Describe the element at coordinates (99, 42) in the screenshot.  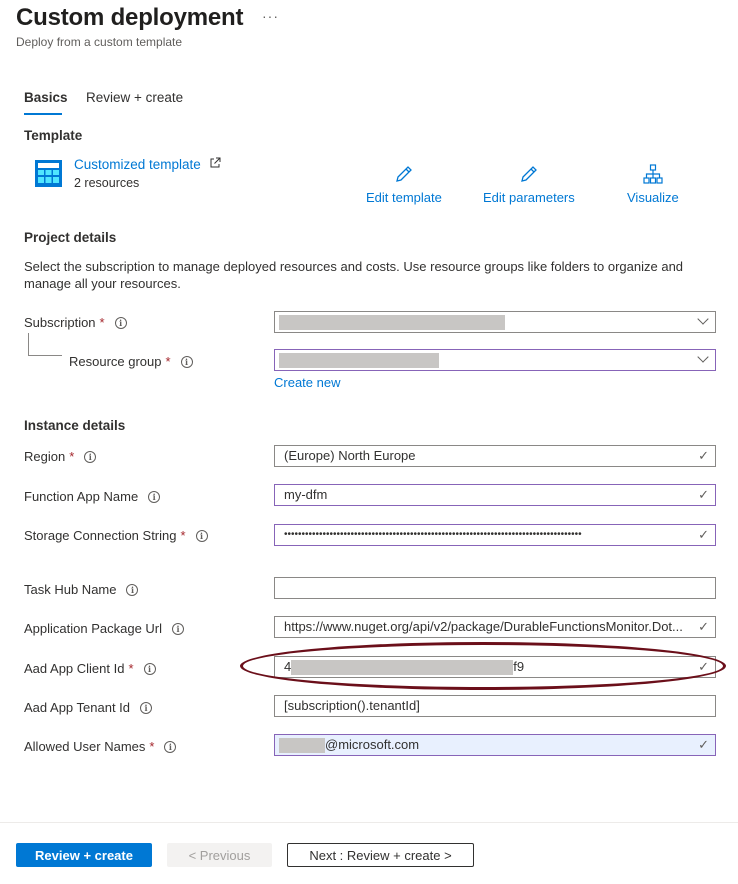
I see `page-subtitle: Deploy from a custom template` at that location.